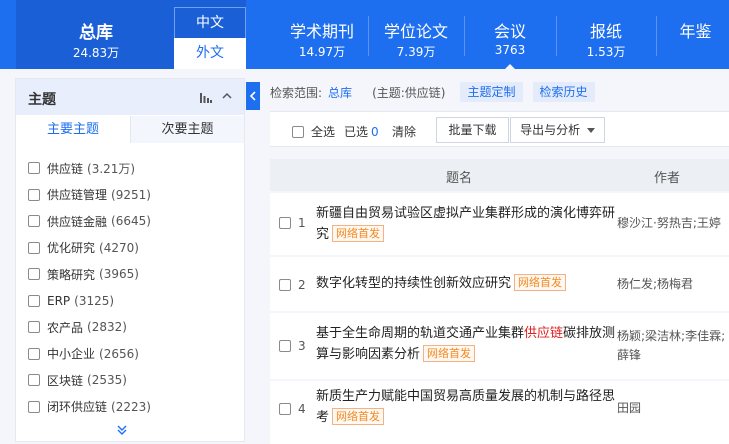 The width and height of the screenshot is (729, 444). Describe the element at coordinates (292, 285) in the screenshot. I see `row-select: 2` at that location.